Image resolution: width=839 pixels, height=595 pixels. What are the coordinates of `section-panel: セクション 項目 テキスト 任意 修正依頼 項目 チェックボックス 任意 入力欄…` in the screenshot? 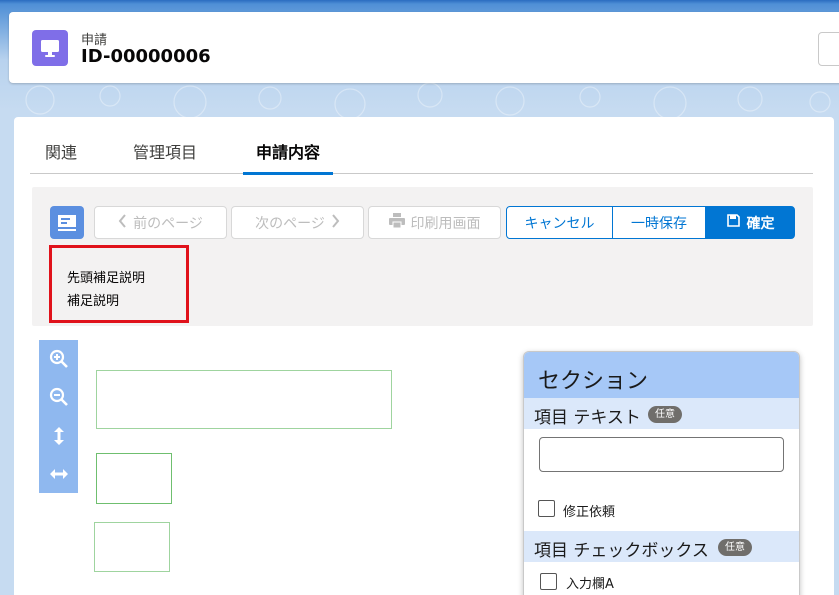 It's located at (661, 473).